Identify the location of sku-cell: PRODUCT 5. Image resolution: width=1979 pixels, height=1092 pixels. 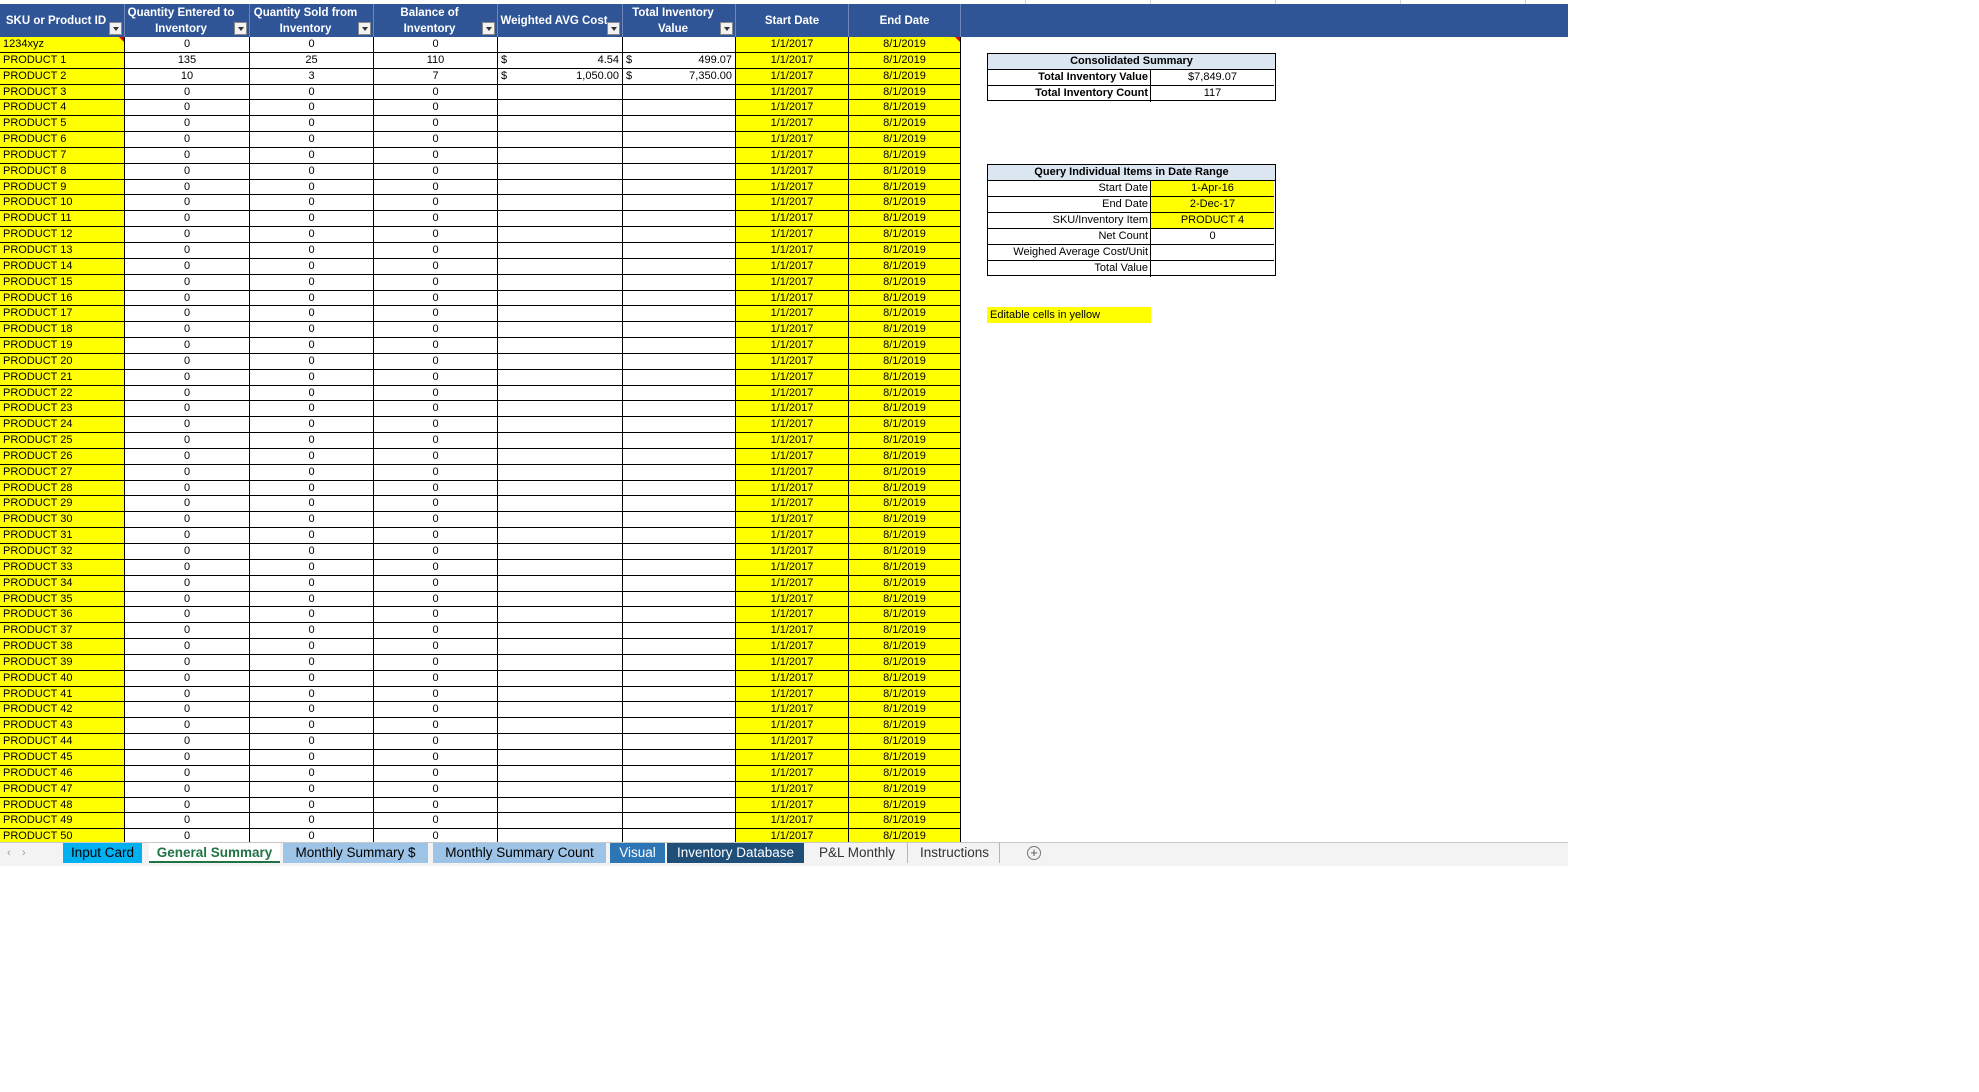
(62, 124).